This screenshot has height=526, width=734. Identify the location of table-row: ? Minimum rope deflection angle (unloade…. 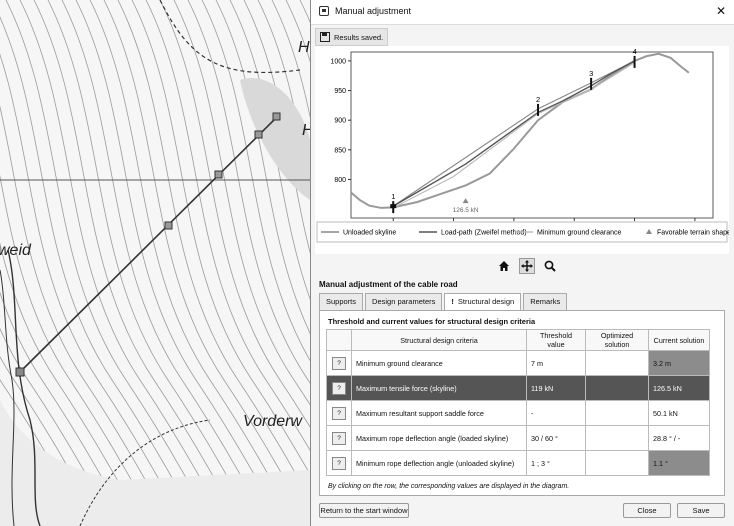
(518, 463).